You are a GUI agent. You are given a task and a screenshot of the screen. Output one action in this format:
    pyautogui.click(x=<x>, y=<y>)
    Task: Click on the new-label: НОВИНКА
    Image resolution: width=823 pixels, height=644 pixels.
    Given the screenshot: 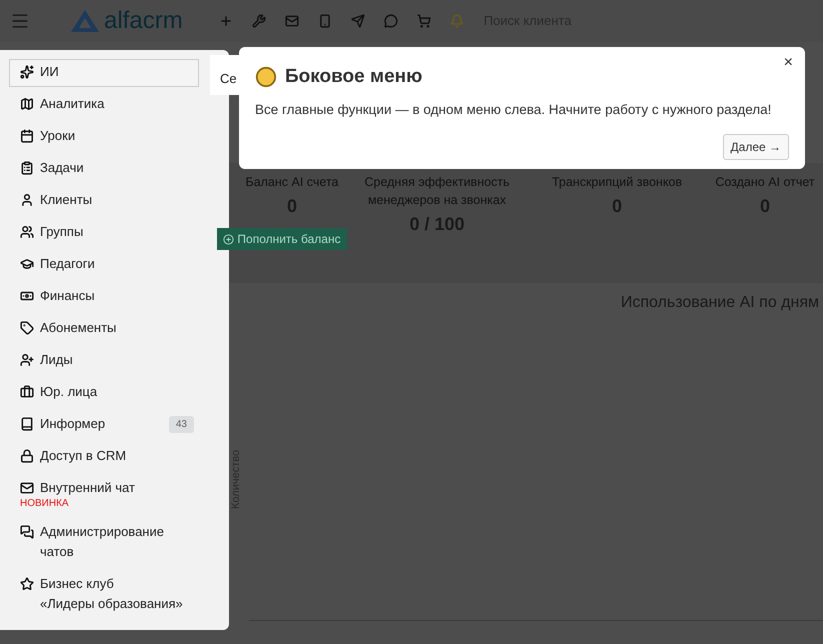 What is the action you would take?
    pyautogui.click(x=45, y=504)
    